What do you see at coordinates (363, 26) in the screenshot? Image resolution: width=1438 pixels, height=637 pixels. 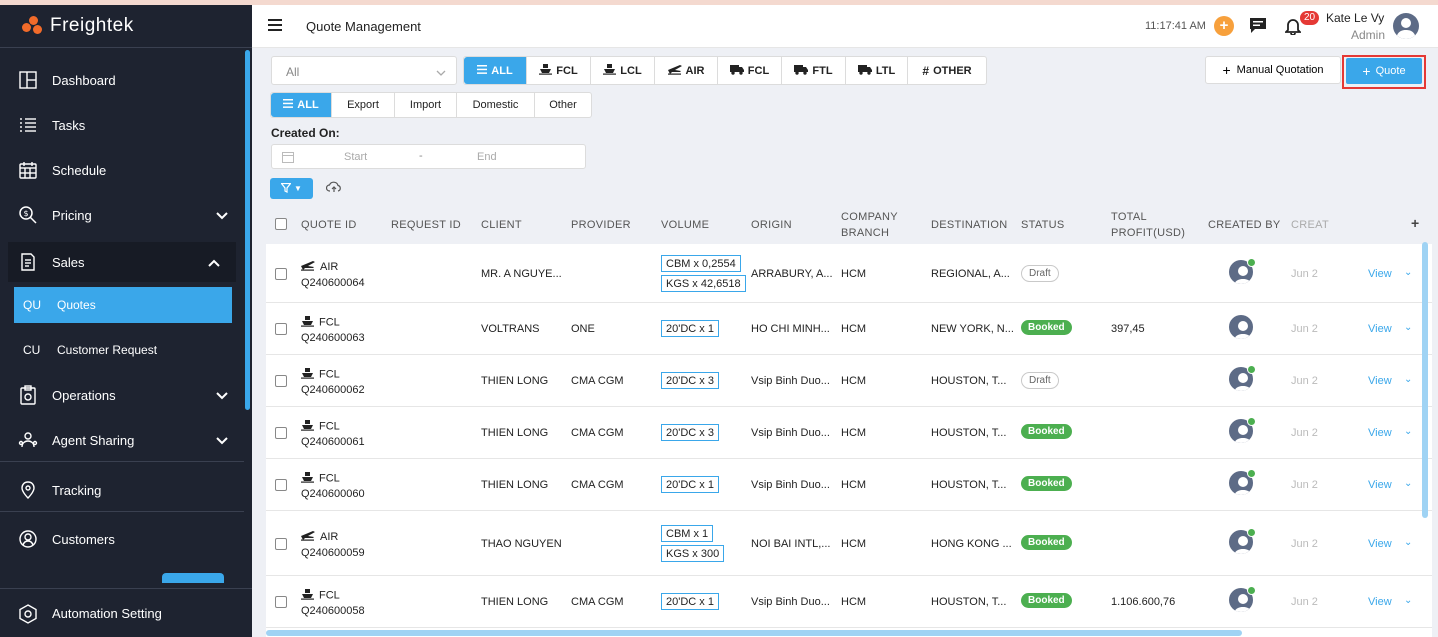 I see `page-title: Quote Management` at bounding box center [363, 26].